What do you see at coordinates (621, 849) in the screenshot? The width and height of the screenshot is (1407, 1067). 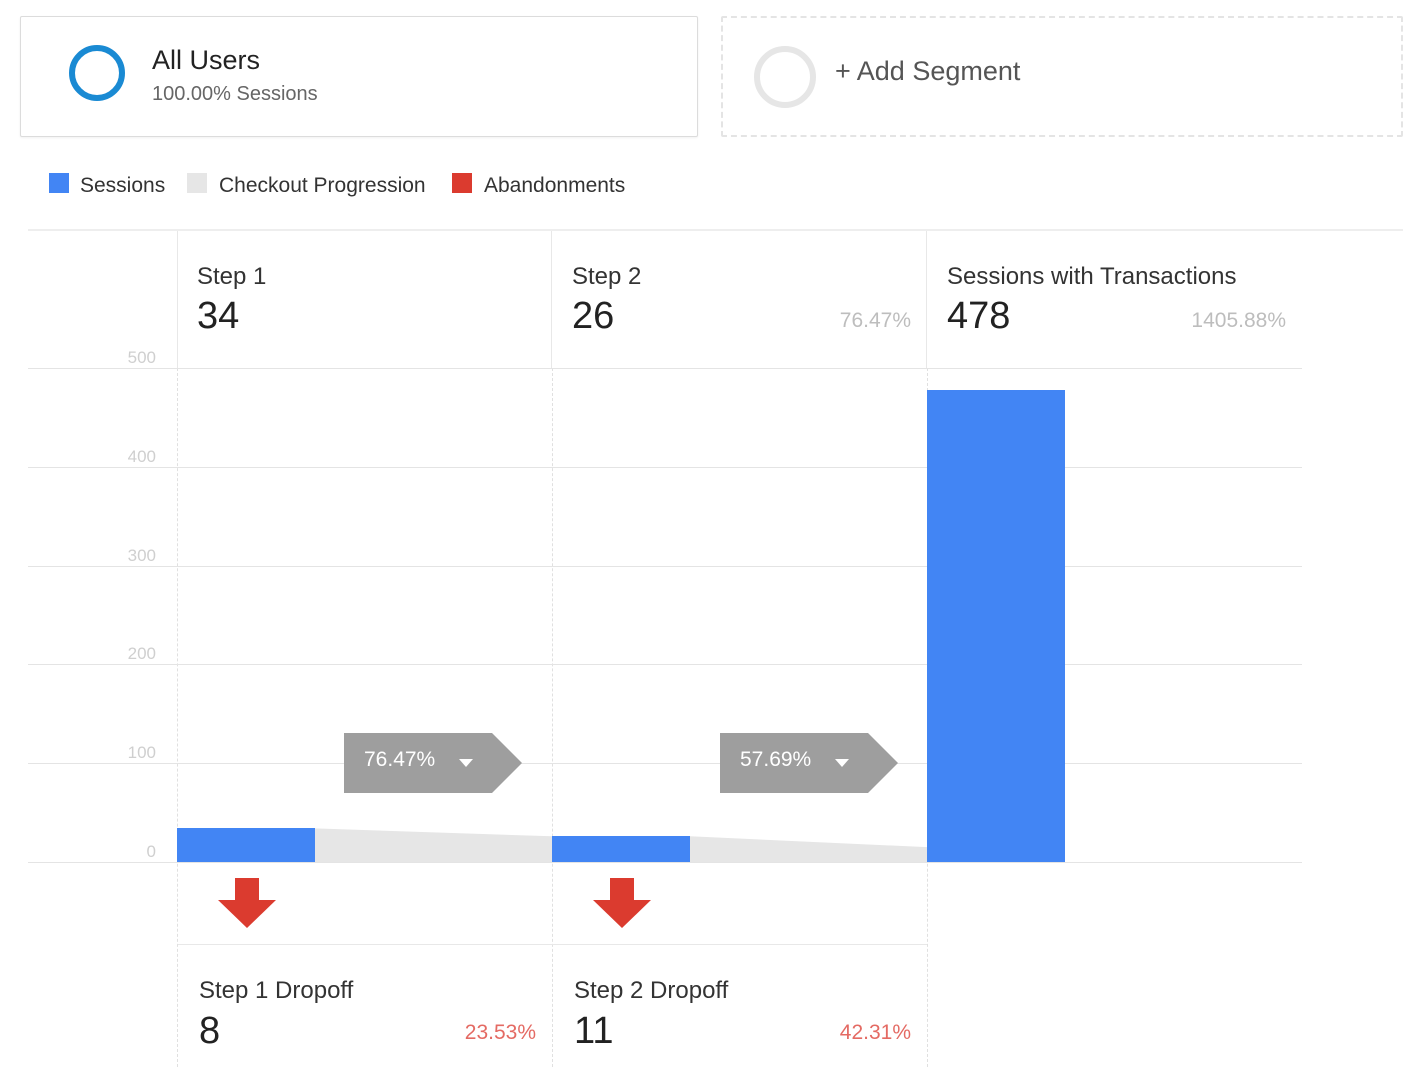 I see `bar-step-2-sessions` at bounding box center [621, 849].